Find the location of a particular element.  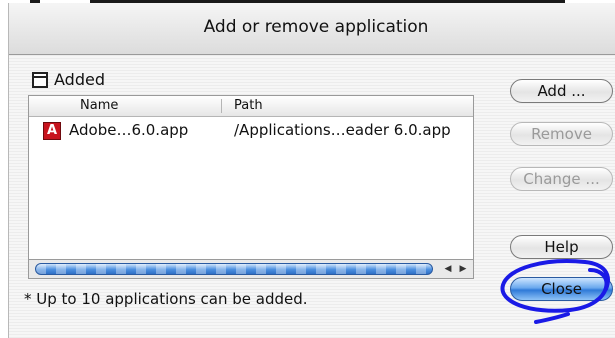

dialog-title: Add or remove application is located at coordinates (316, 27).